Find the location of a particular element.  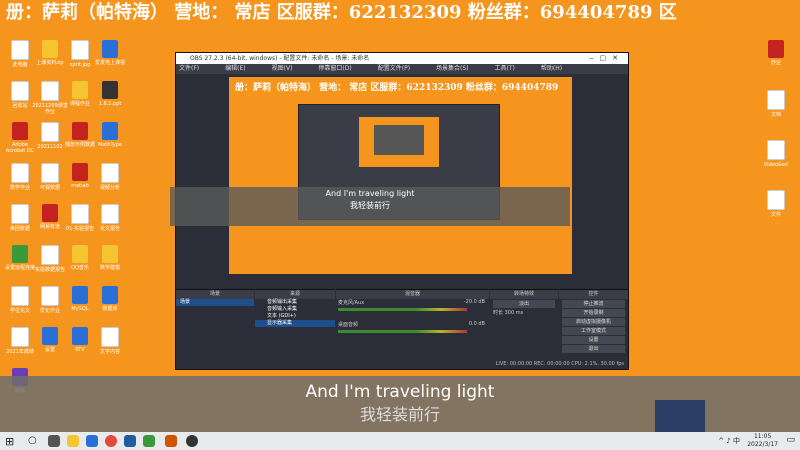

obs-taskbar-icon is located at coordinates (192, 441).